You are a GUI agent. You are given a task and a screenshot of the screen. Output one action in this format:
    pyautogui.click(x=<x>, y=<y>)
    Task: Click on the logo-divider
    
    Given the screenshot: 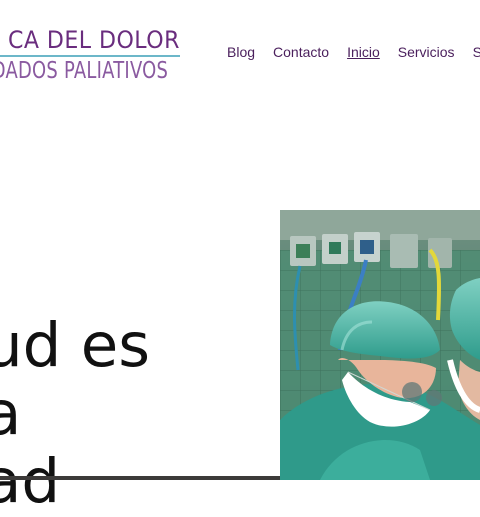 What is the action you would take?
    pyautogui.click(x=90, y=56)
    